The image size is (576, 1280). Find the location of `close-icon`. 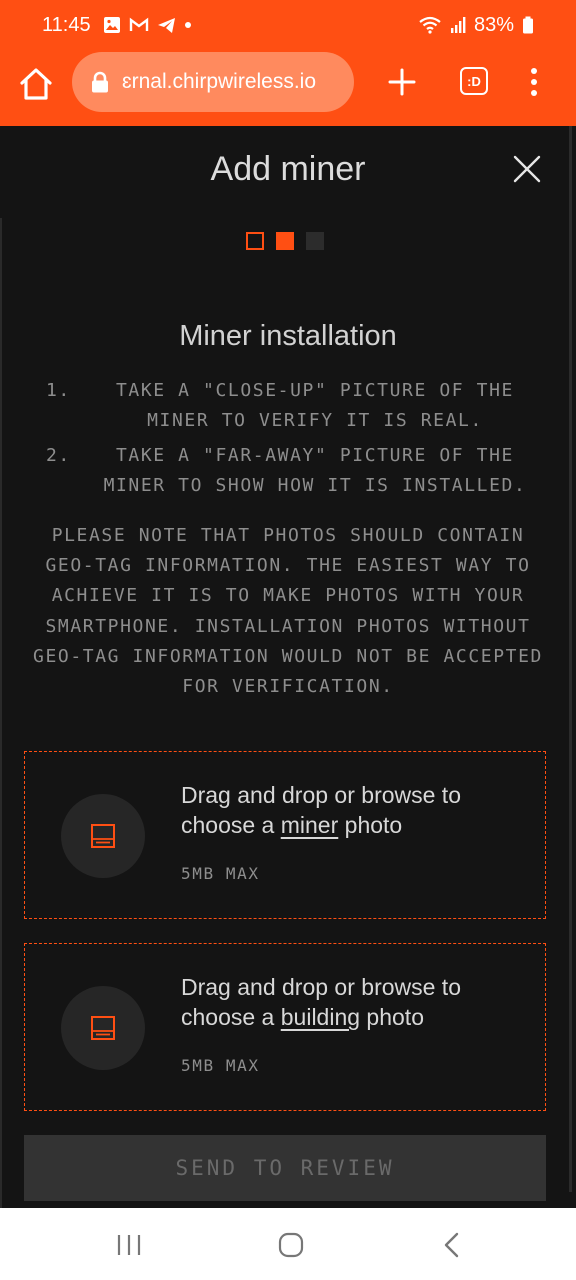

close-icon is located at coordinates (527, 169).